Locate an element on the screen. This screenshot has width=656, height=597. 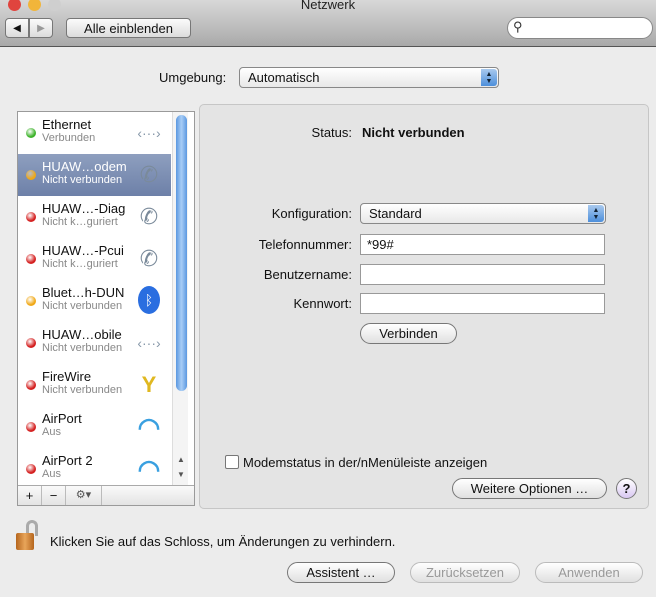
service-name: HUAW…-Pcui is located at coordinates (83, 250).